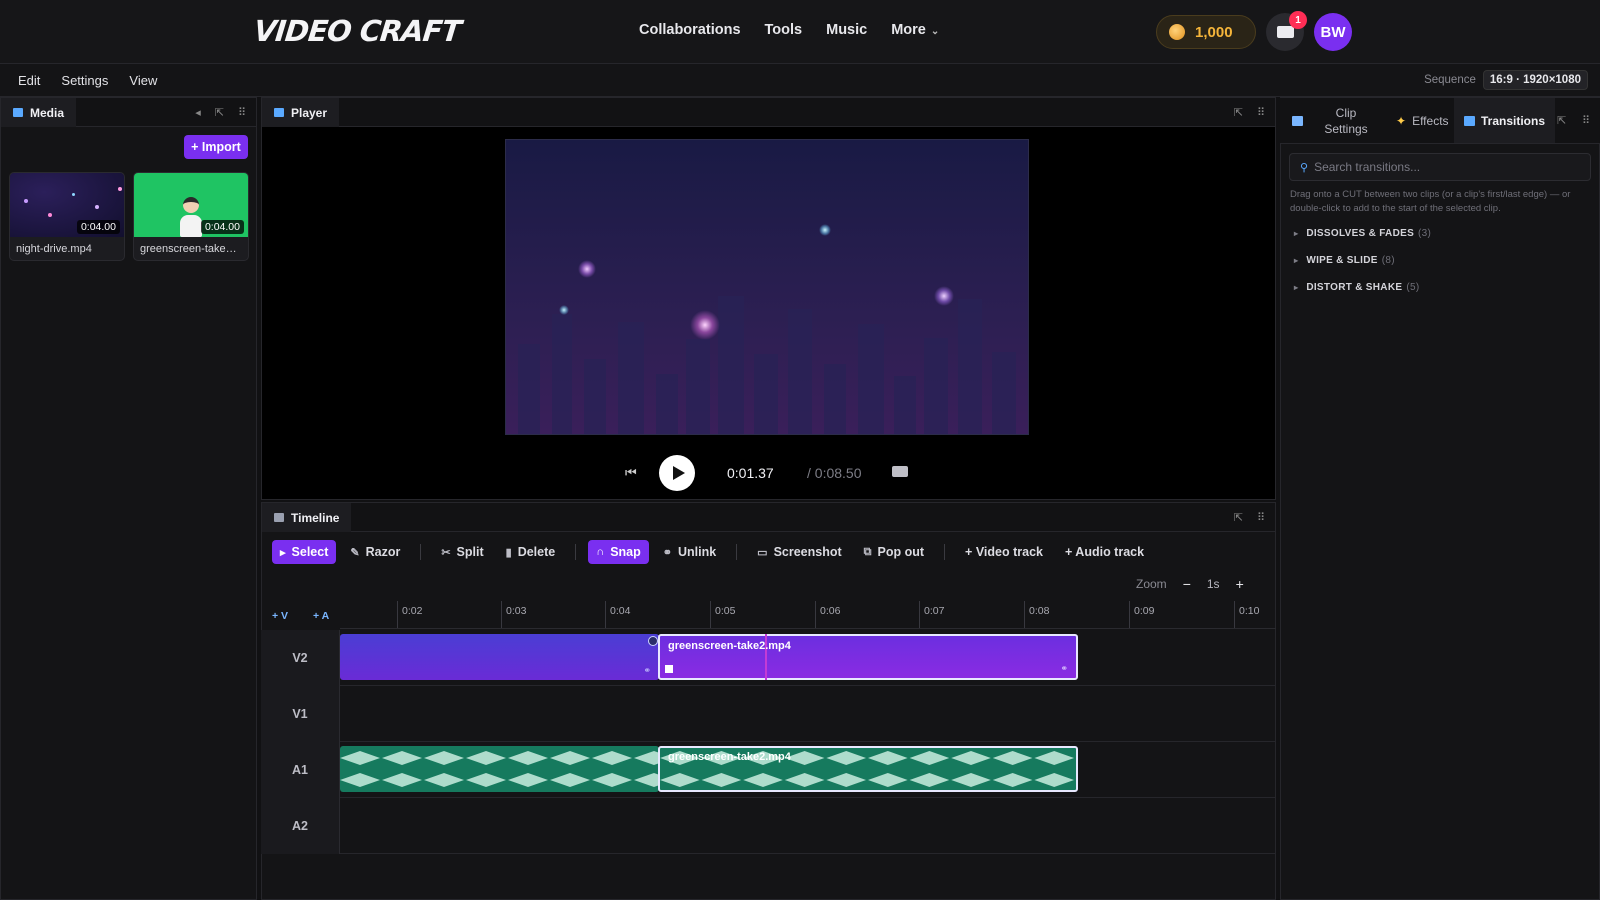 The height and width of the screenshot is (900, 1600). I want to click on add-audio-track-button: + Audio track, so click(1104, 552).